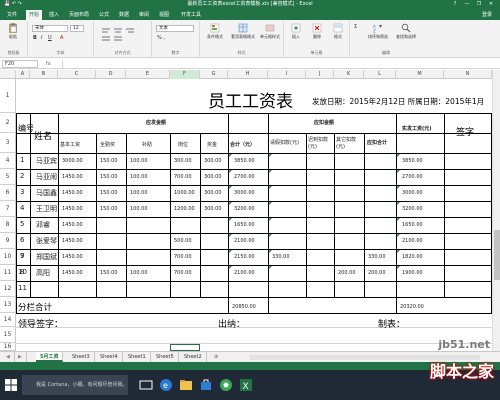  What do you see at coordinates (248, 74) in the screenshot?
I see `column-header-h: H` at bounding box center [248, 74].